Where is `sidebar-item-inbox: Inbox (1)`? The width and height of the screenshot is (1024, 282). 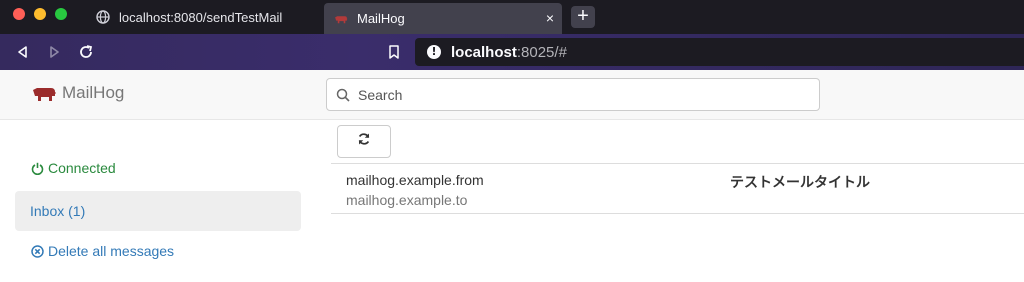
sidebar-item-inbox: Inbox (1) is located at coordinates (158, 211).